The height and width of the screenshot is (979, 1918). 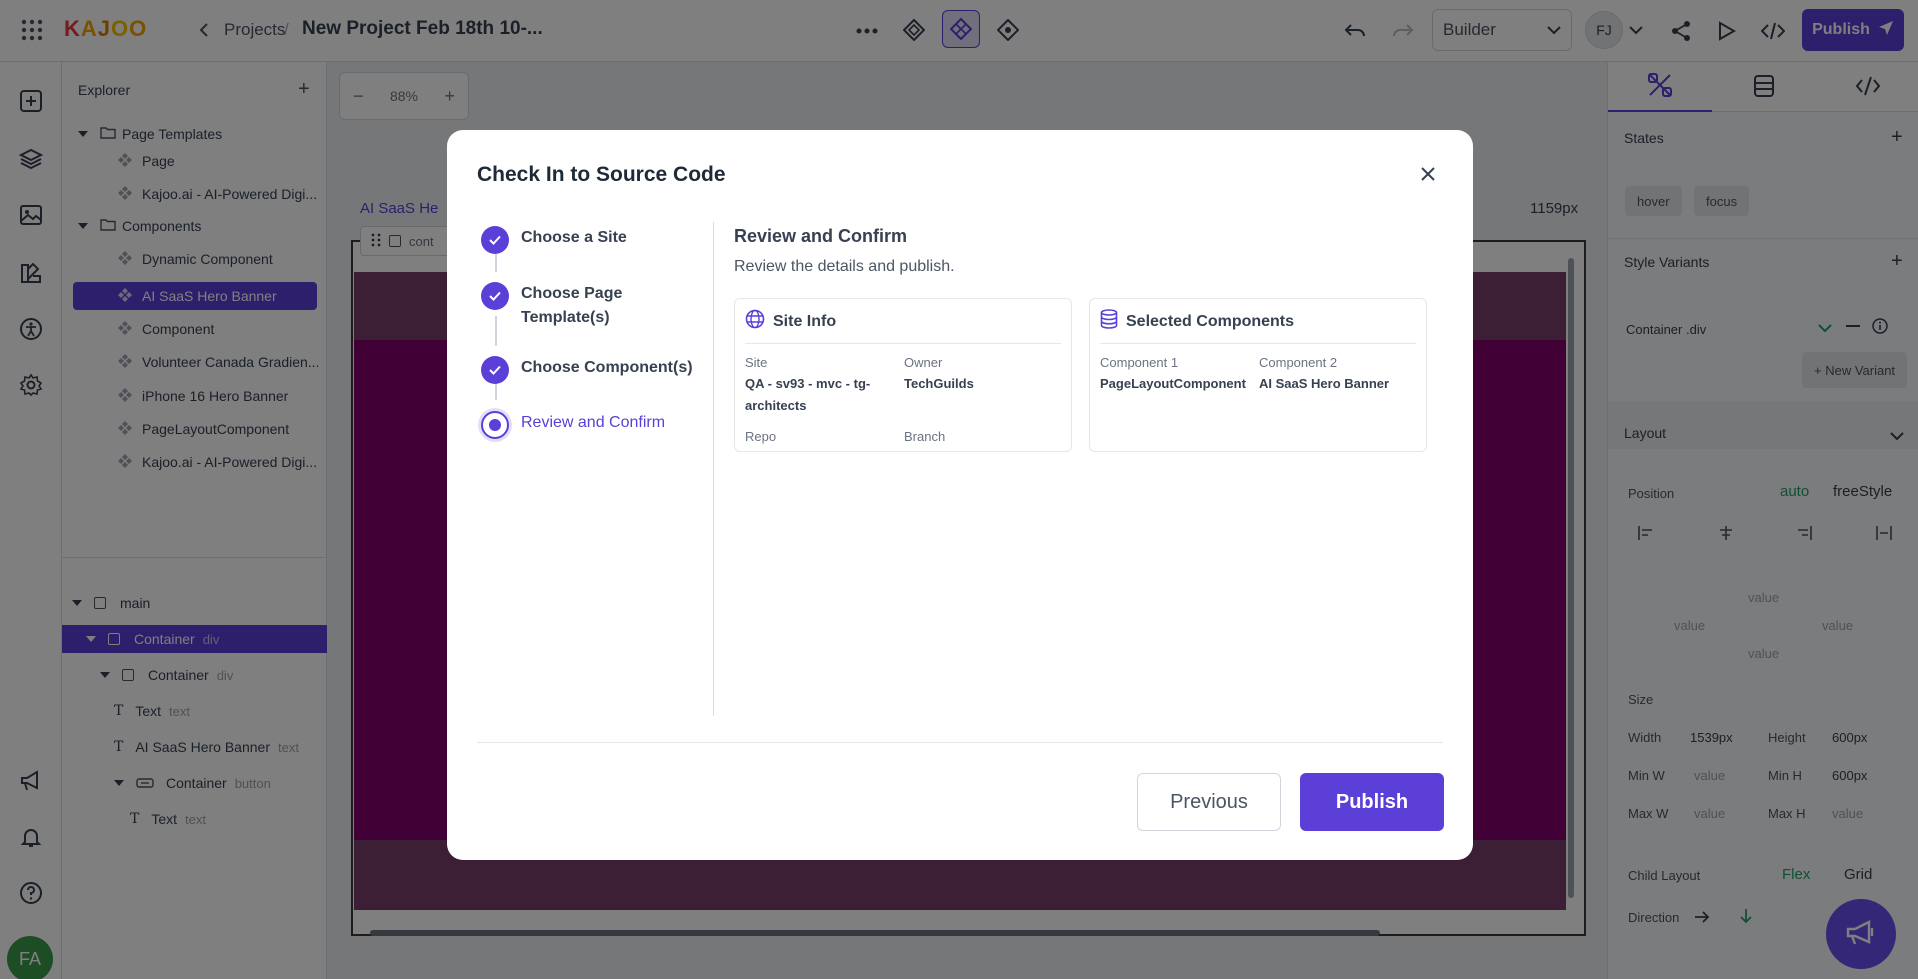 What do you see at coordinates (495, 425) in the screenshot?
I see `current-step-icon` at bounding box center [495, 425].